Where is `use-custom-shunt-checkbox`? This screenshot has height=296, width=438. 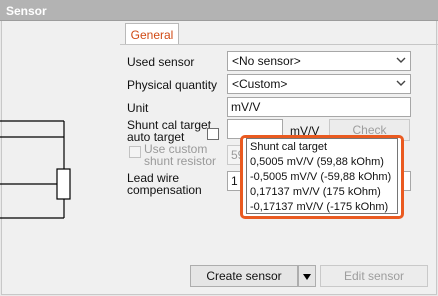
use-custom-shunt-checkbox is located at coordinates (135, 152).